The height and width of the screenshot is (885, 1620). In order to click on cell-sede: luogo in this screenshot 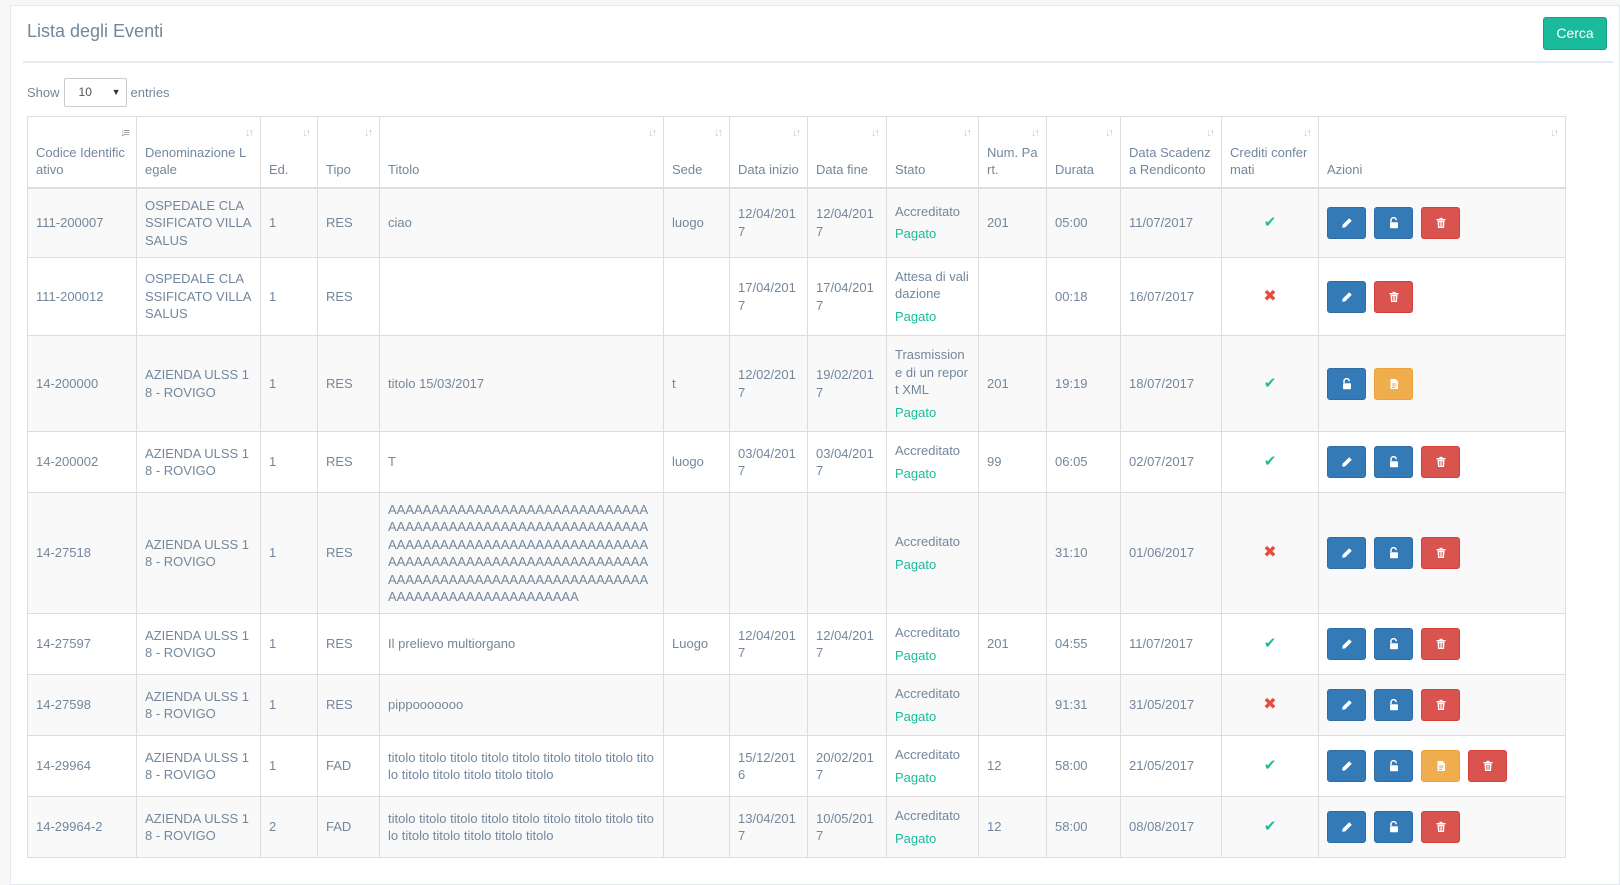, I will do `click(696, 222)`.